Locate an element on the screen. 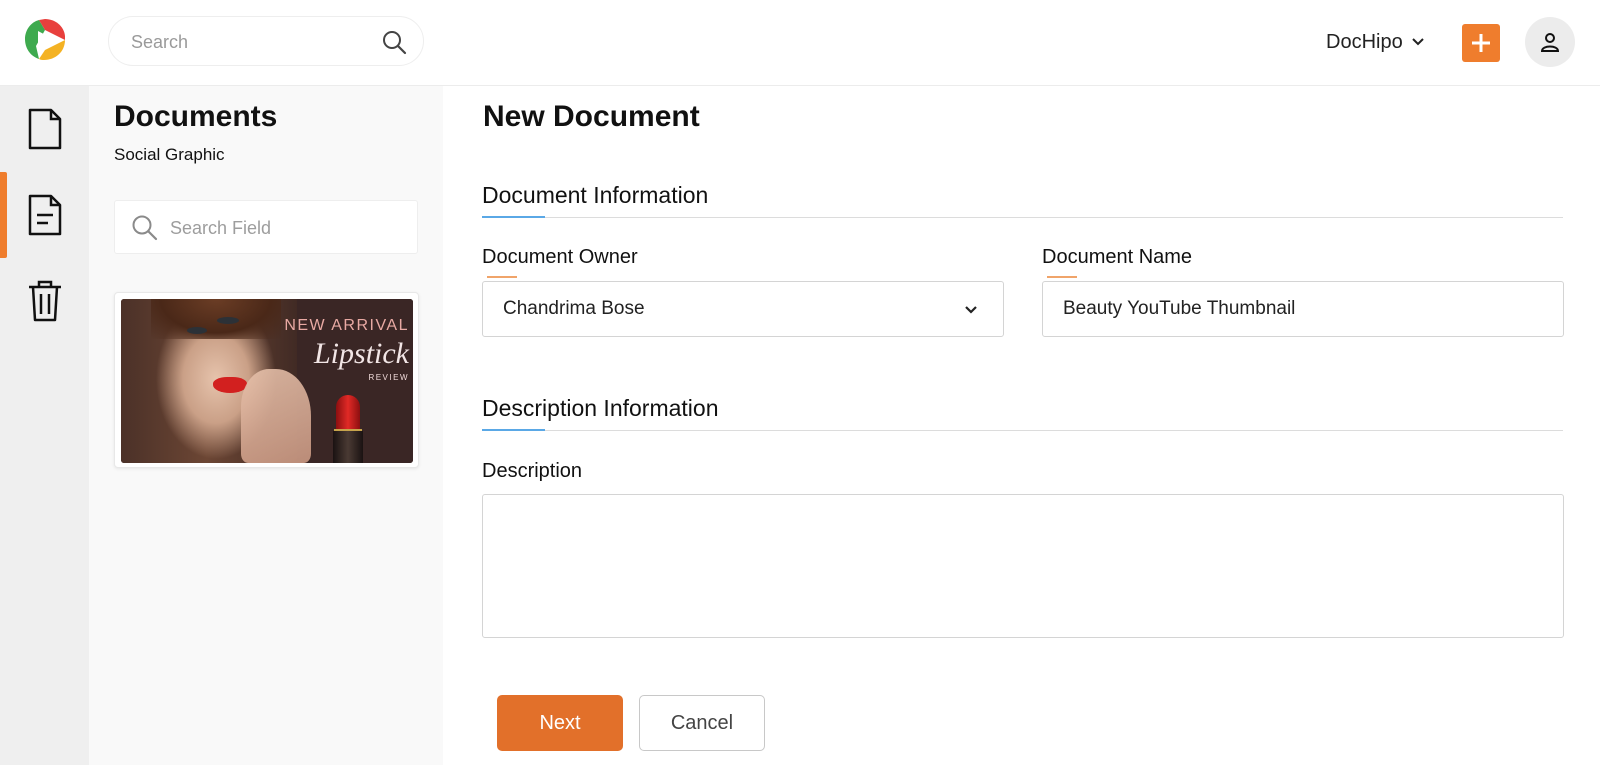  trash-icon is located at coordinates (44, 301).